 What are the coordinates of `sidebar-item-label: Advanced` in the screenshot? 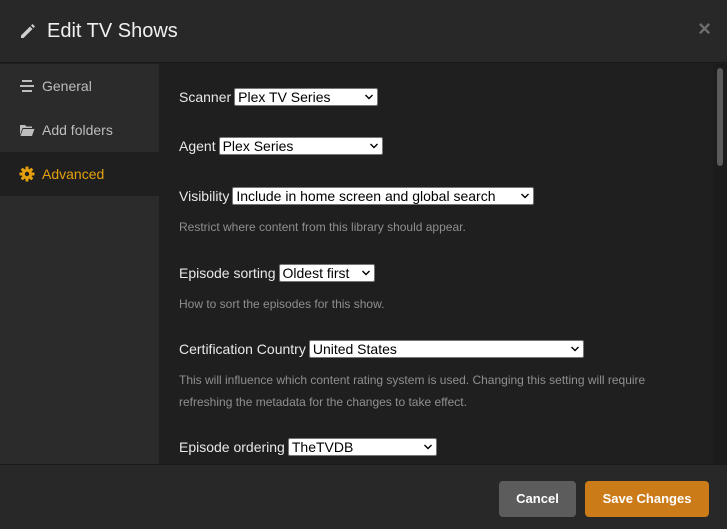 It's located at (73, 174).